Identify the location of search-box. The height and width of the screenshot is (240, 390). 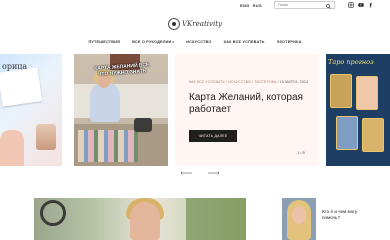
(304, 5).